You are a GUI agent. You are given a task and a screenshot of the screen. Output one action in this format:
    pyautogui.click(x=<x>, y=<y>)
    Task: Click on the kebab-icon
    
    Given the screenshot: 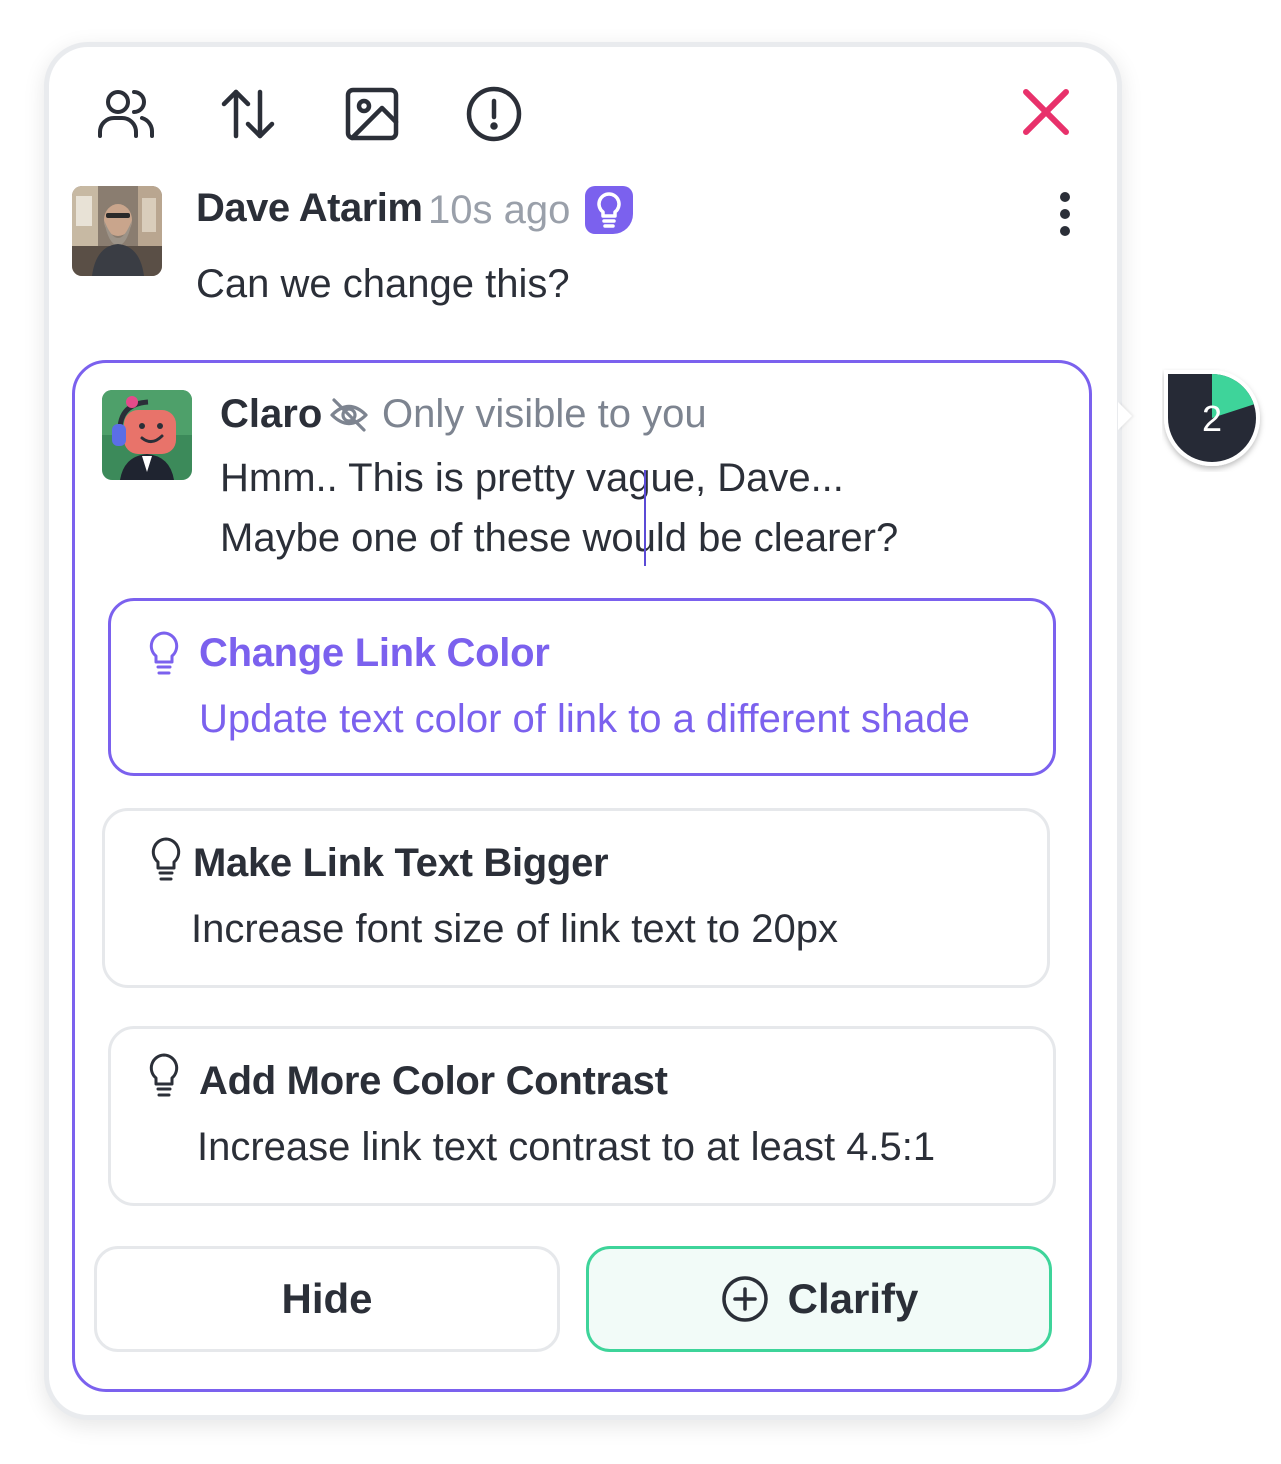 What is the action you would take?
    pyautogui.click(x=1065, y=216)
    